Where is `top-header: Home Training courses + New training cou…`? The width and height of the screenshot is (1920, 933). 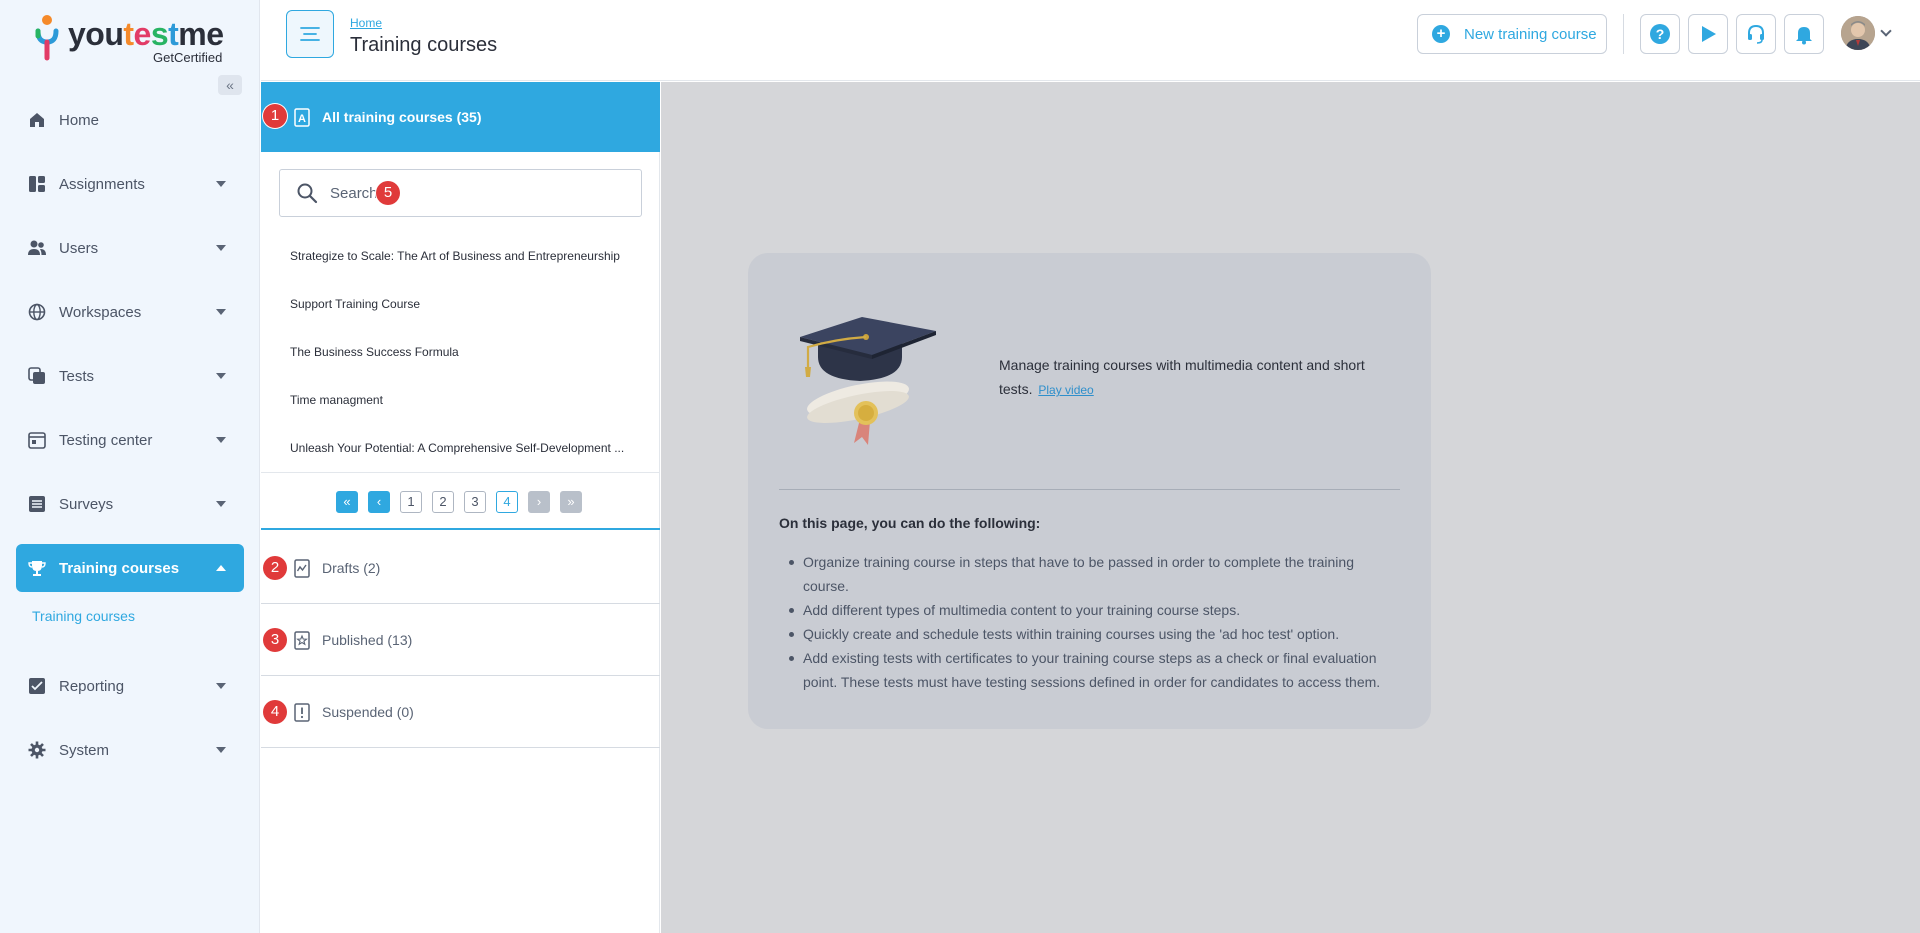
top-header: Home Training courses + New training cou… is located at coordinates (1090, 40).